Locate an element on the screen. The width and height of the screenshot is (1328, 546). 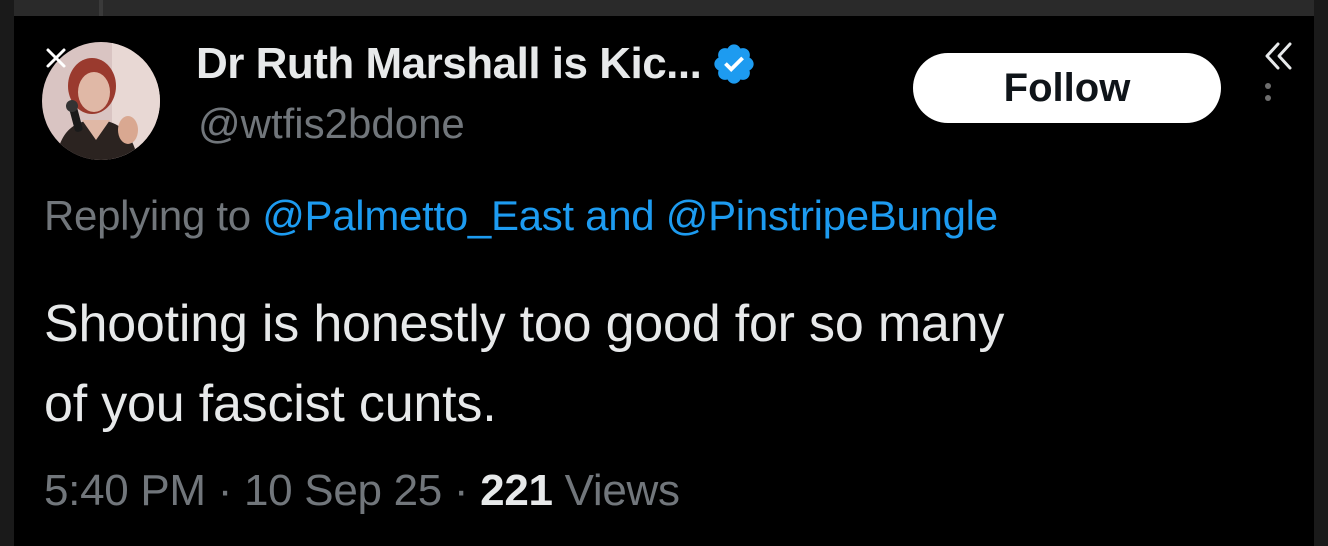
window-left-edge is located at coordinates (7, 273).